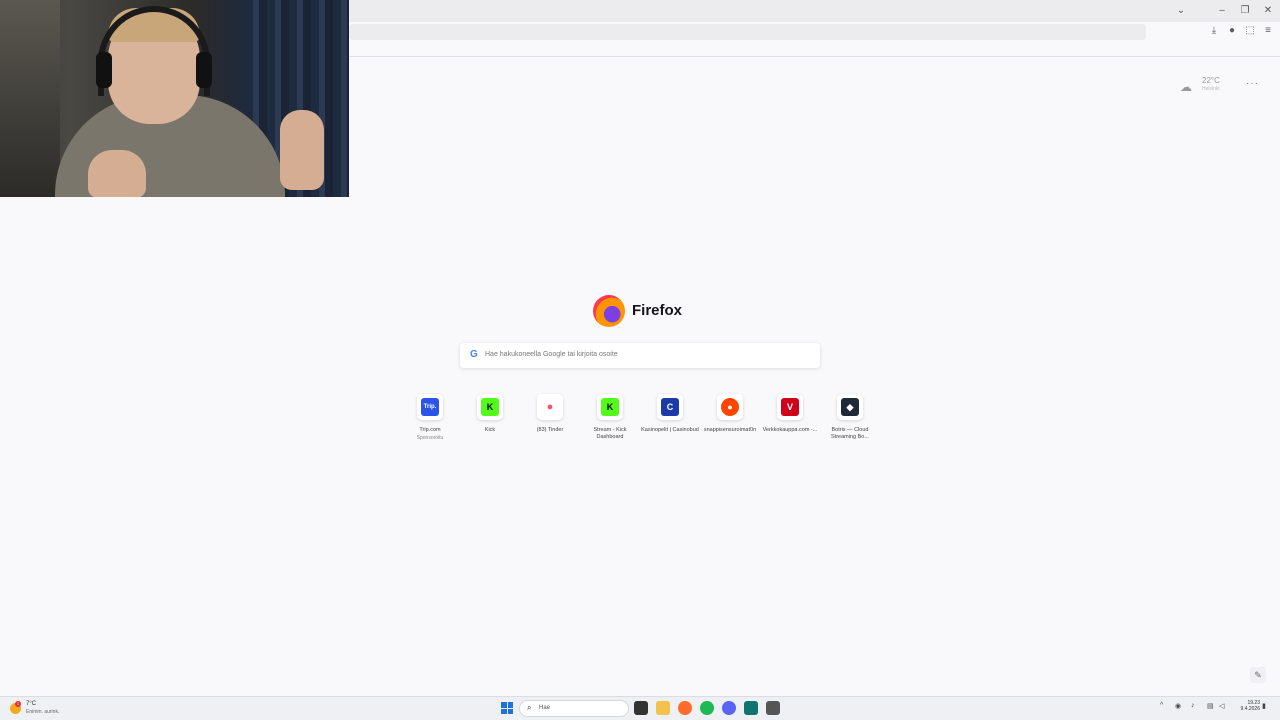 The width and height of the screenshot is (1280, 720). Describe the element at coordinates (30, 98) in the screenshot. I see `webcam-background-wall` at that location.